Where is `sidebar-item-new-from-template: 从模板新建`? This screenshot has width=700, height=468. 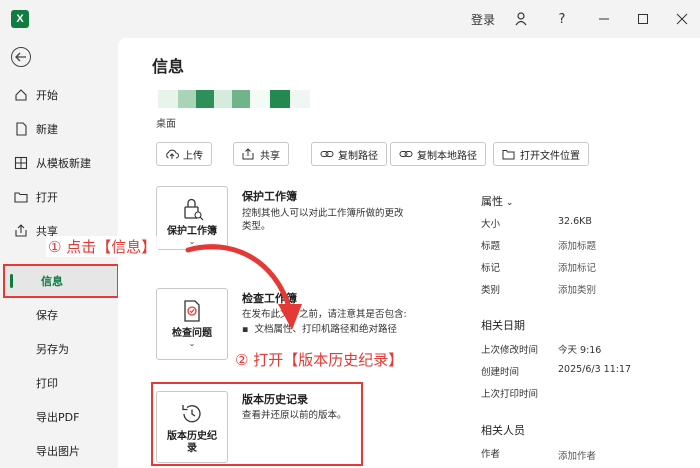
sidebar-item-new-from-template: 从模板新建 is located at coordinates (59, 163).